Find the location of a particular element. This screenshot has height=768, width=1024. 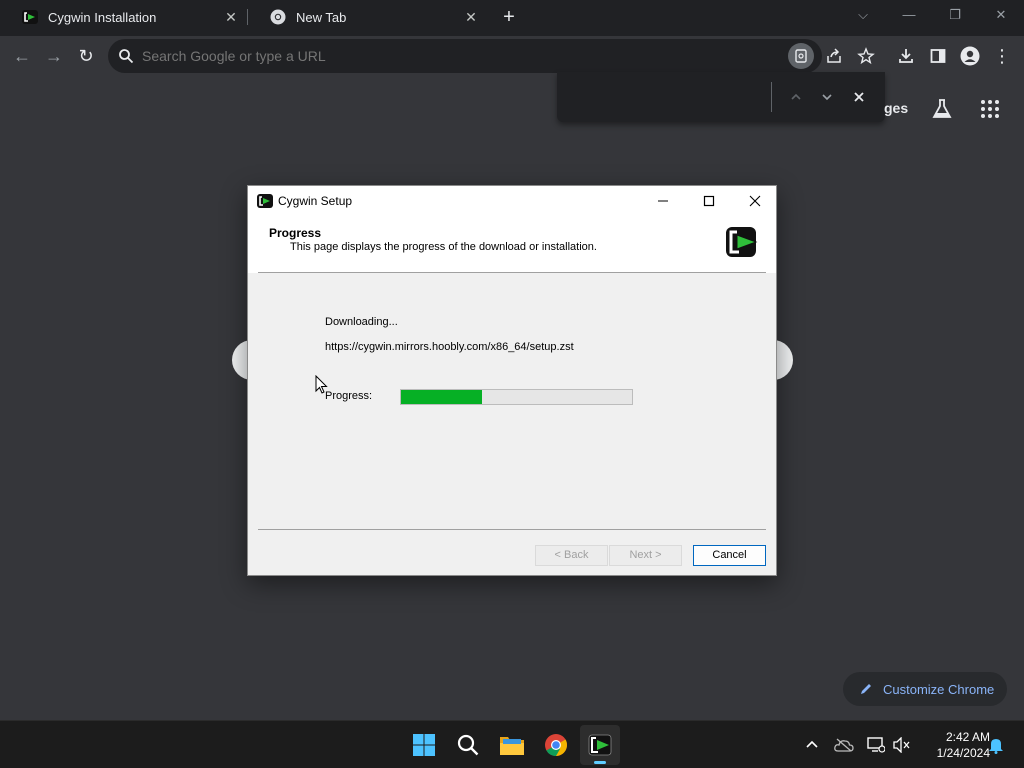

customize-chrome-button: Customize Chrome is located at coordinates (925, 689).